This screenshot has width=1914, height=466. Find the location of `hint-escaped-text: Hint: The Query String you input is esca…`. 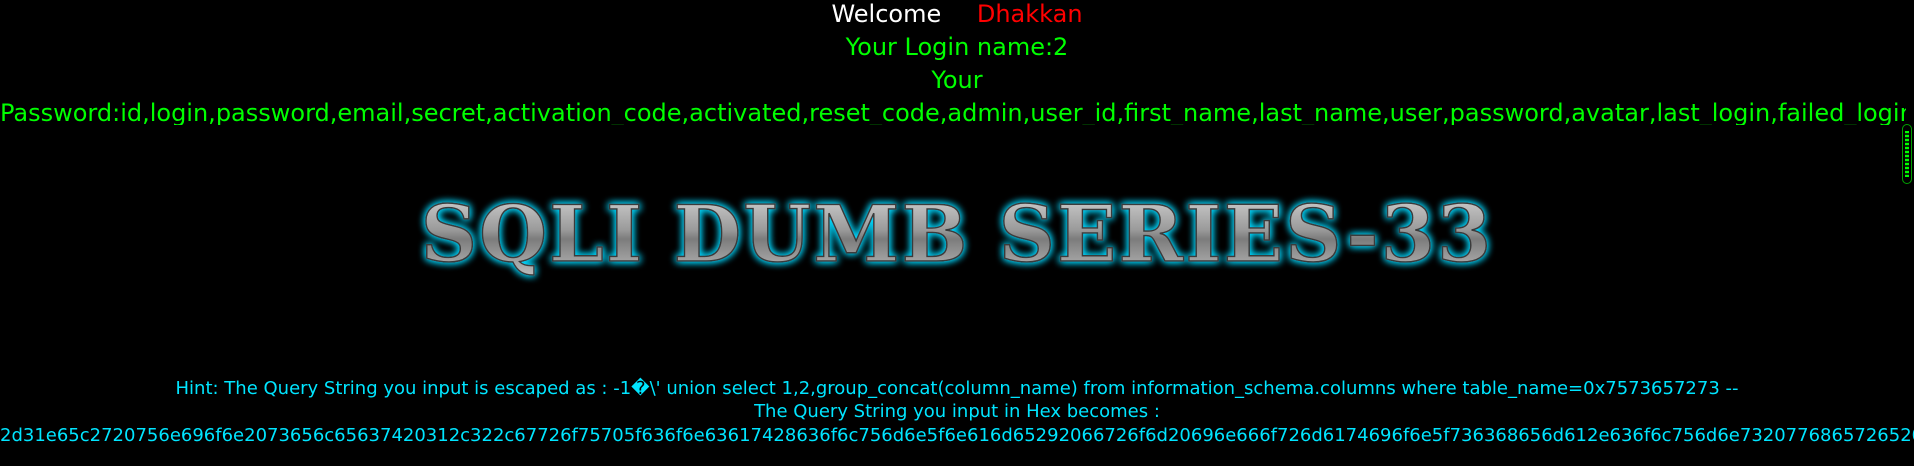

hint-escaped-text: Hint: The Query String you input is esca… is located at coordinates (957, 388).